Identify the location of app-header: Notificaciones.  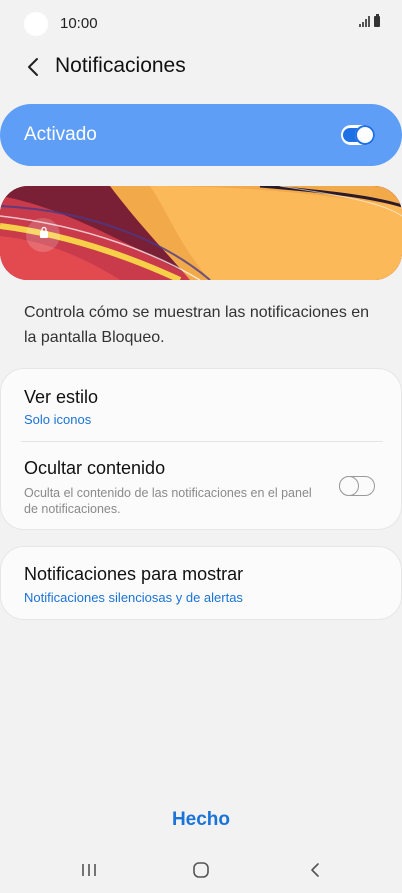
(201, 67).